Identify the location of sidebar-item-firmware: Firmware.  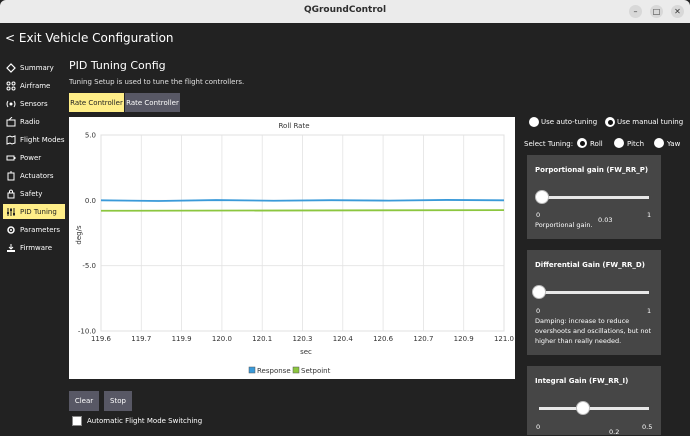
(34, 247).